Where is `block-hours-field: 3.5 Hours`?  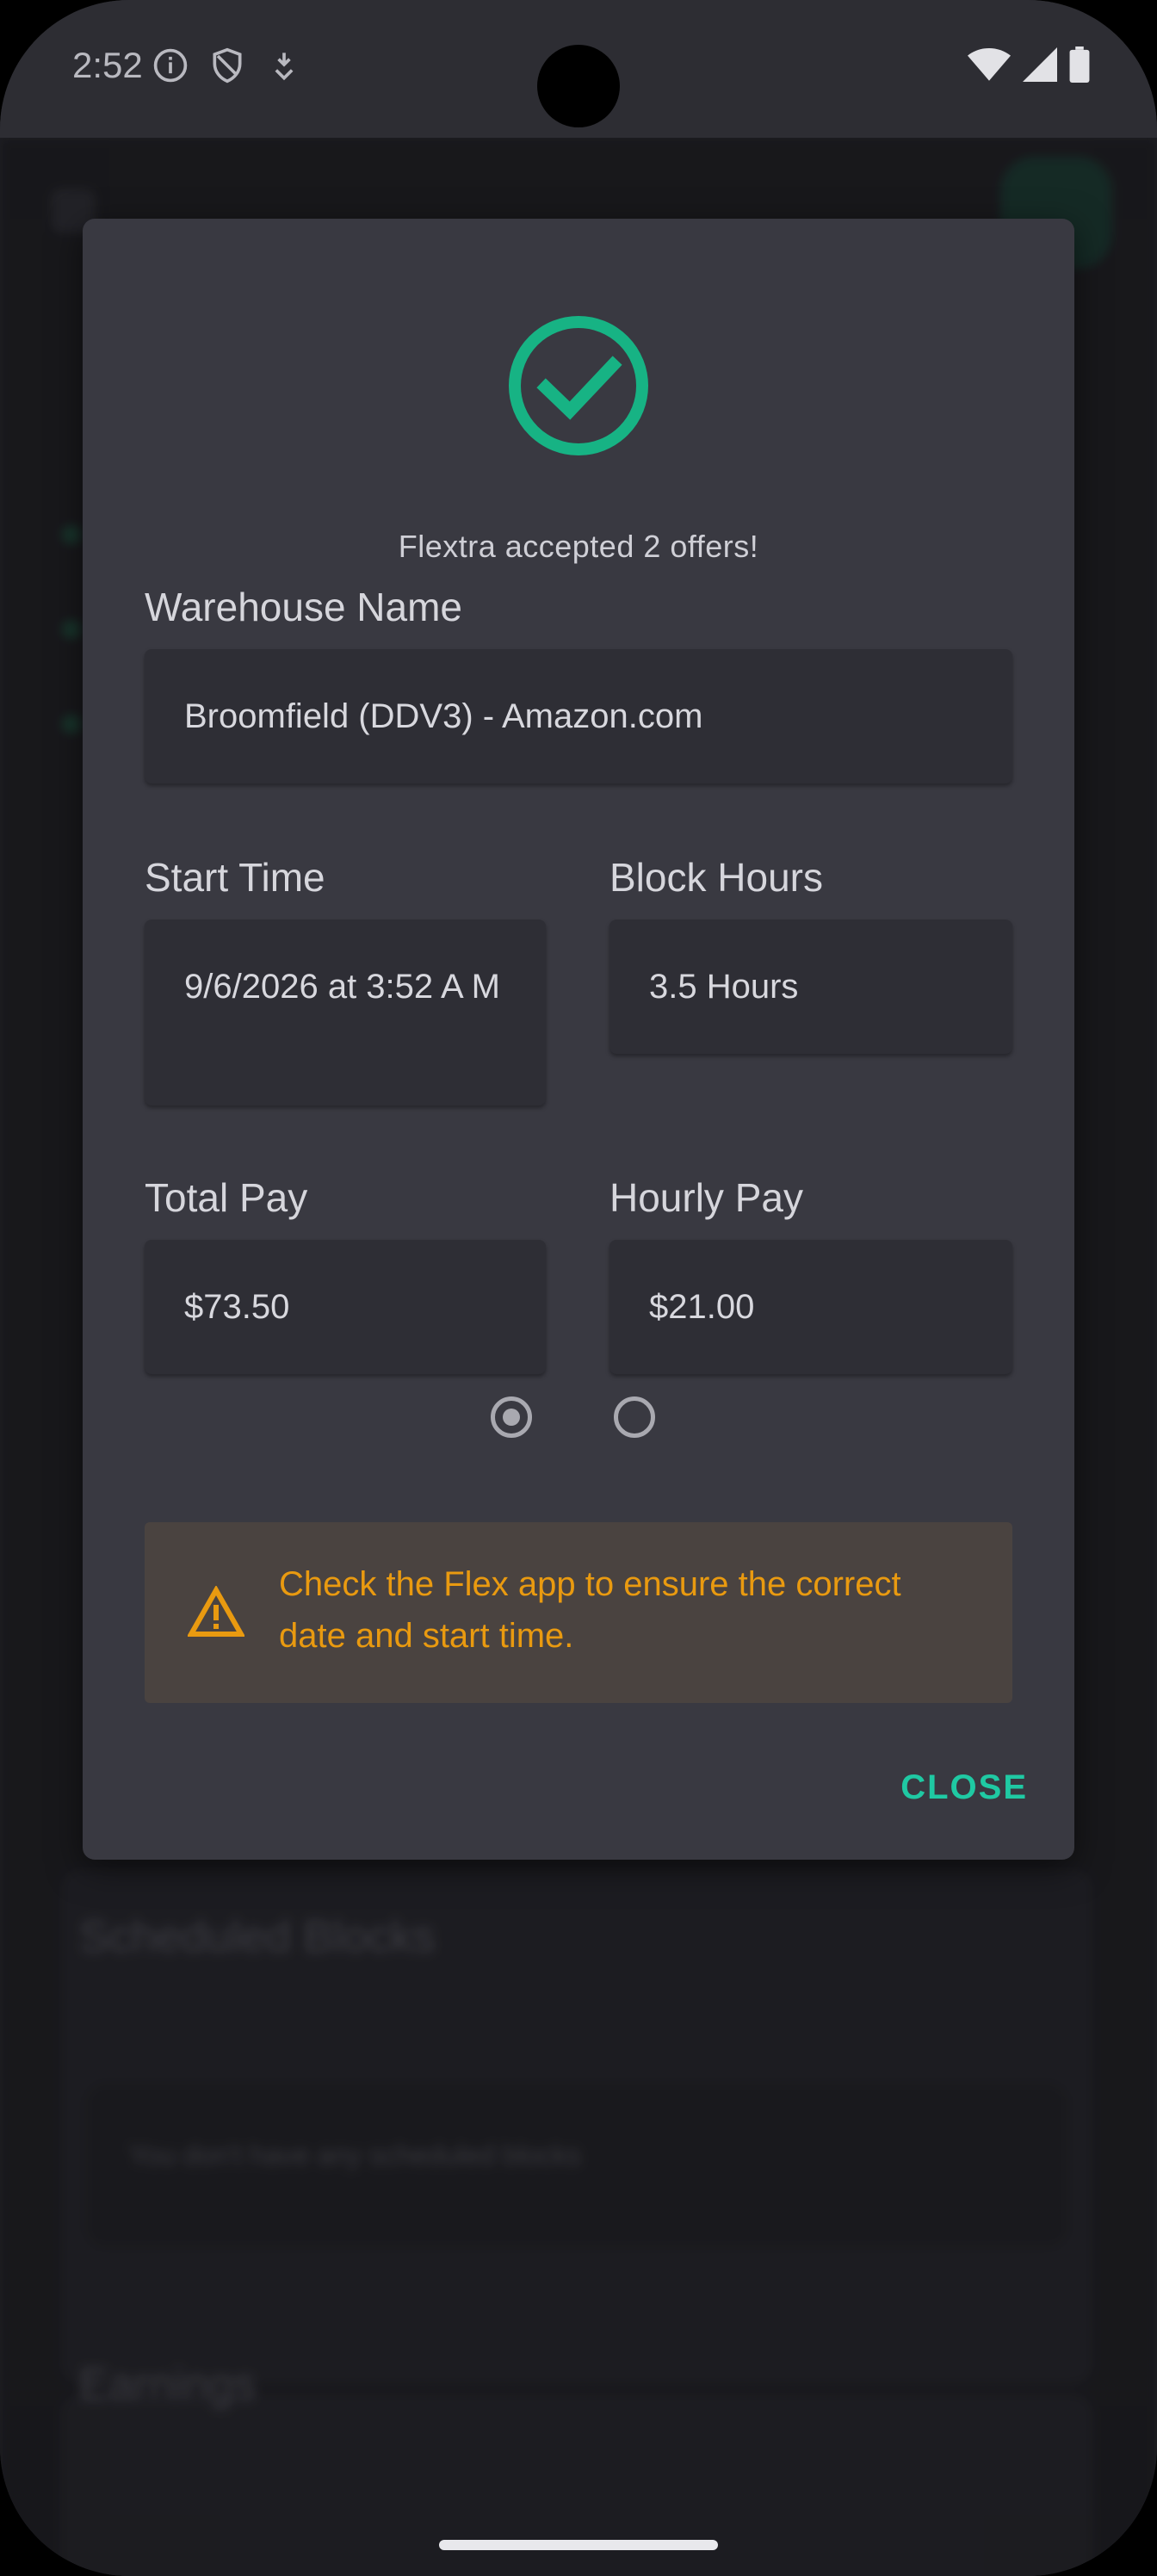
block-hours-field: 3.5 Hours is located at coordinates (811, 987).